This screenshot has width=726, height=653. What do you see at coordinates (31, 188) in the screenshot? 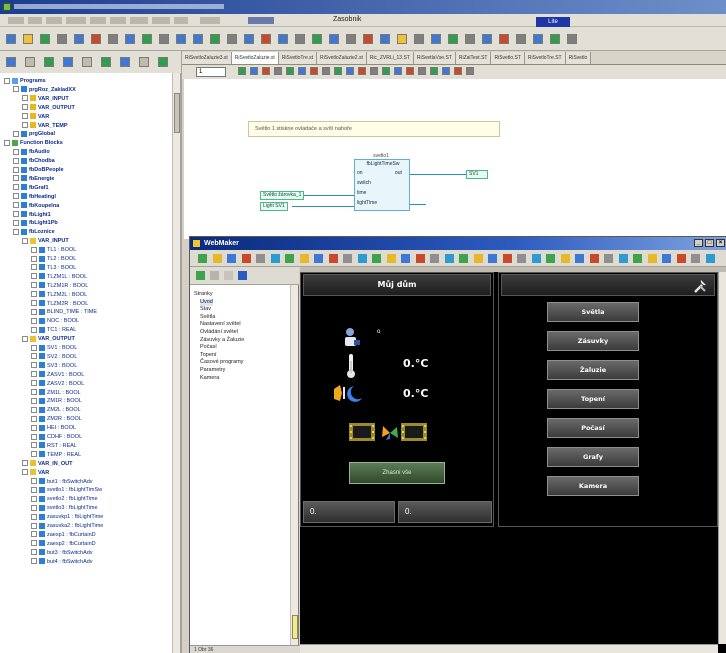
I see `tree-item: fbGraf1` at bounding box center [31, 188].